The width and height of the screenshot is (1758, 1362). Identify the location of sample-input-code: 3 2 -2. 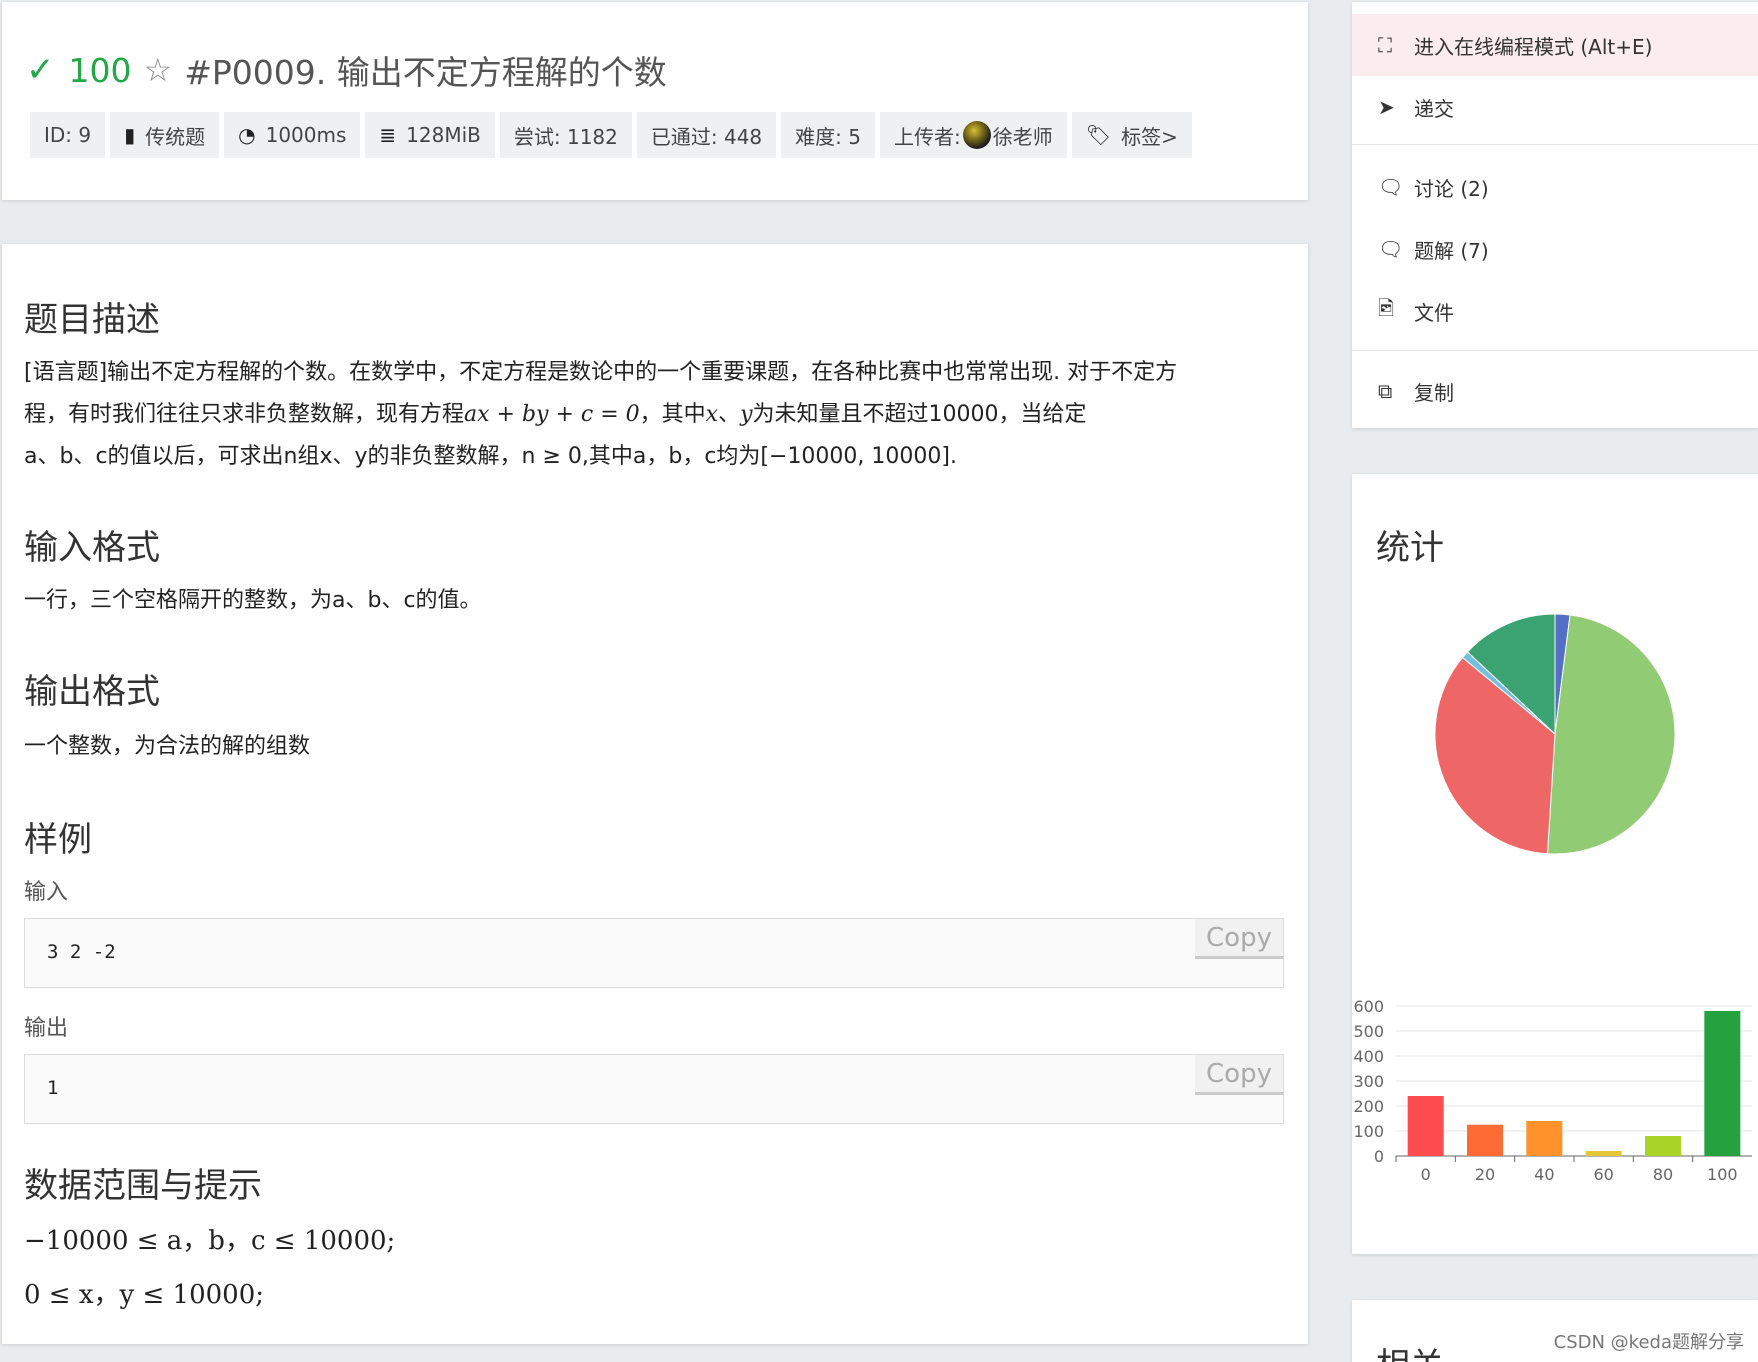
(81, 952).